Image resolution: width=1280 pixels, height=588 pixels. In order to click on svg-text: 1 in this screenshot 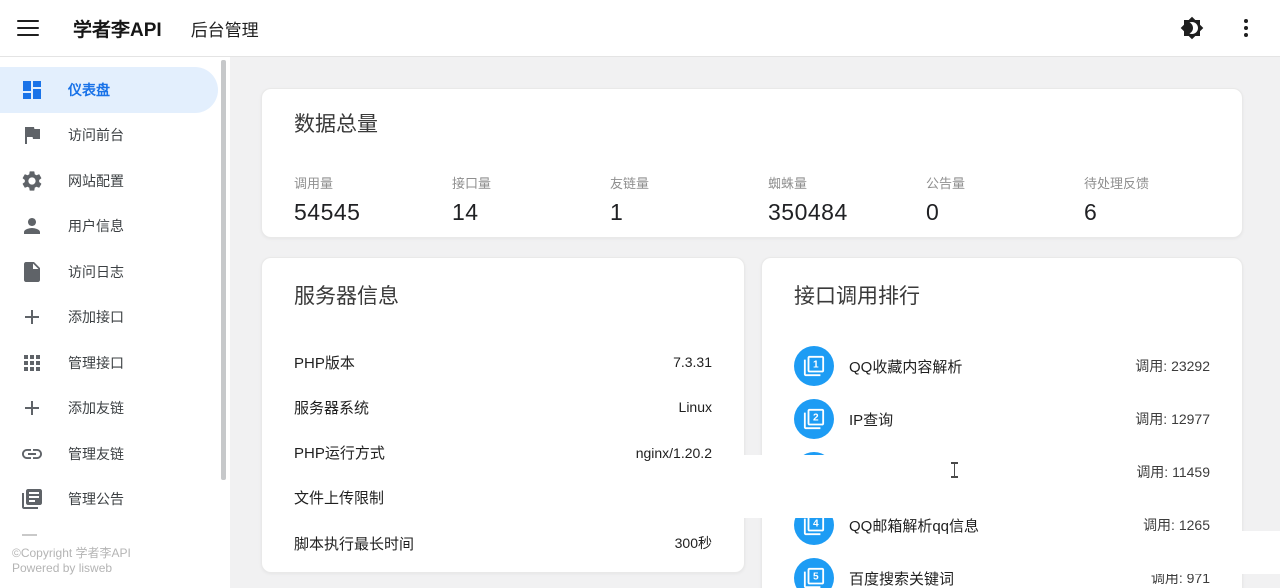, I will do `click(816, 365)`.